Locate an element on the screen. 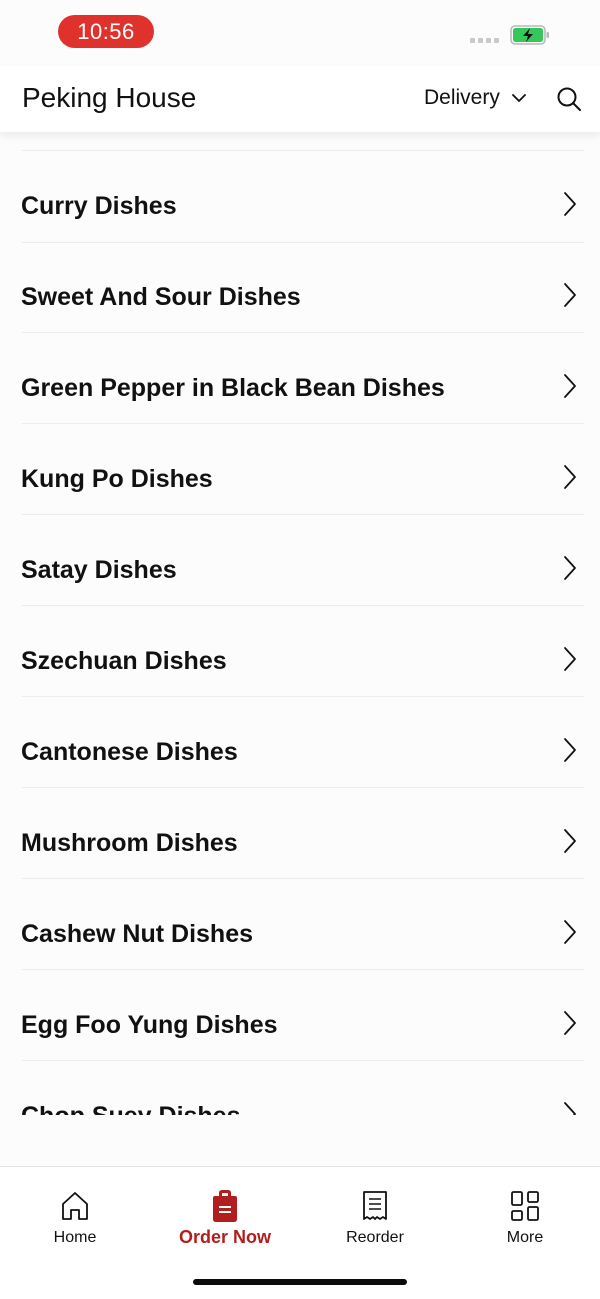  category-row: Curry Dishes is located at coordinates (300, 196).